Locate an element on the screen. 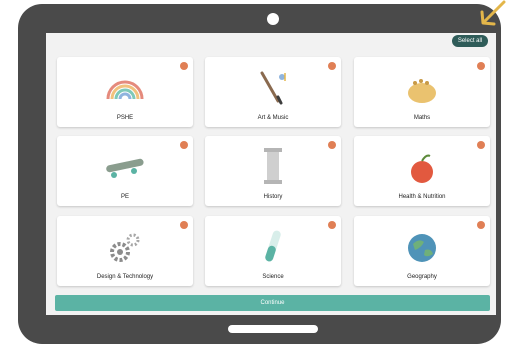  subject-card-geography: Geography is located at coordinates (422, 251).